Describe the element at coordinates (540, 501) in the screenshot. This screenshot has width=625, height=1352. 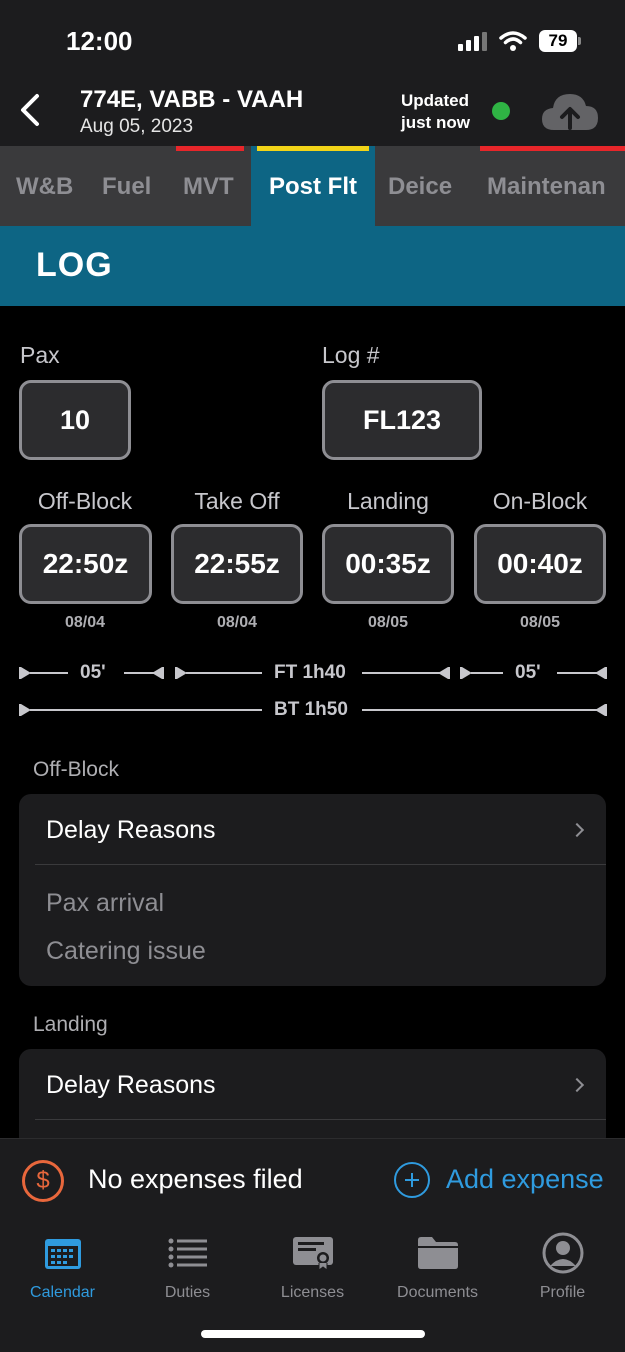
I see `on-block-label: On-Block` at that location.